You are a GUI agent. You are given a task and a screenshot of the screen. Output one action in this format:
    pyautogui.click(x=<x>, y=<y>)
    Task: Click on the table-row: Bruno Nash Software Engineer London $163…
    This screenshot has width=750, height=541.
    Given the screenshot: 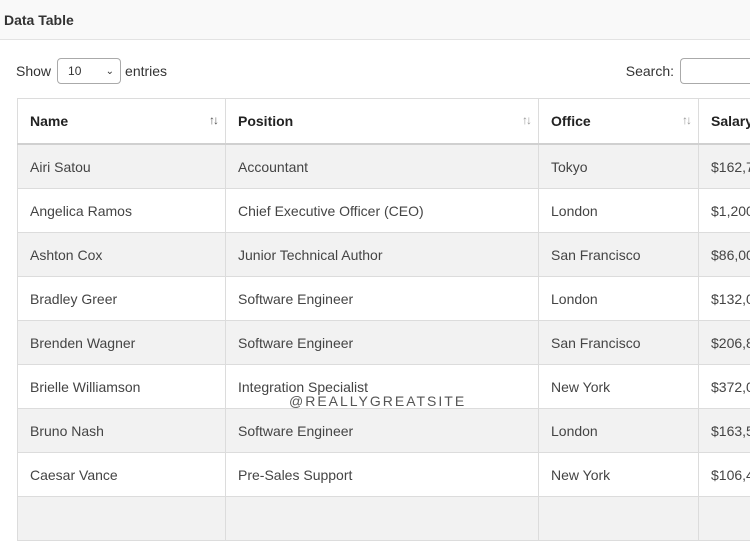 What is the action you would take?
    pyautogui.click(x=384, y=431)
    